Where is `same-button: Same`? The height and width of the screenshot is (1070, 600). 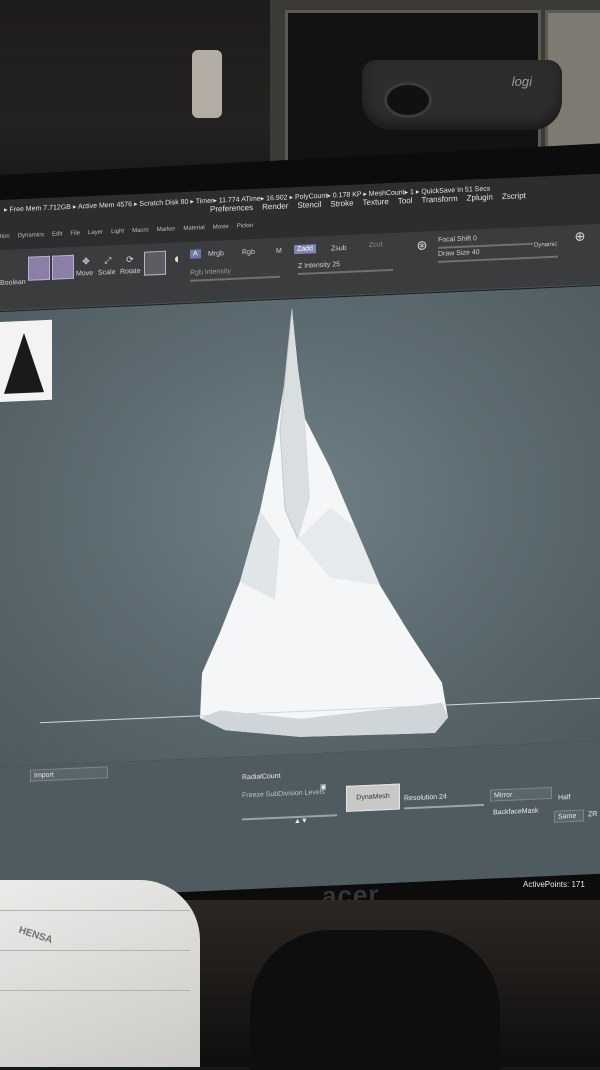
same-button: Same is located at coordinates (569, 816).